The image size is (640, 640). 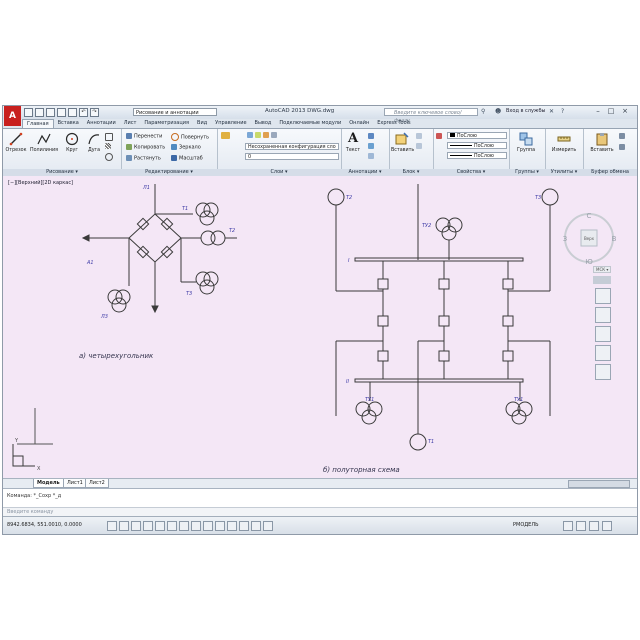 I want to click on command-input: Введите команду, so click(x=320, y=511).